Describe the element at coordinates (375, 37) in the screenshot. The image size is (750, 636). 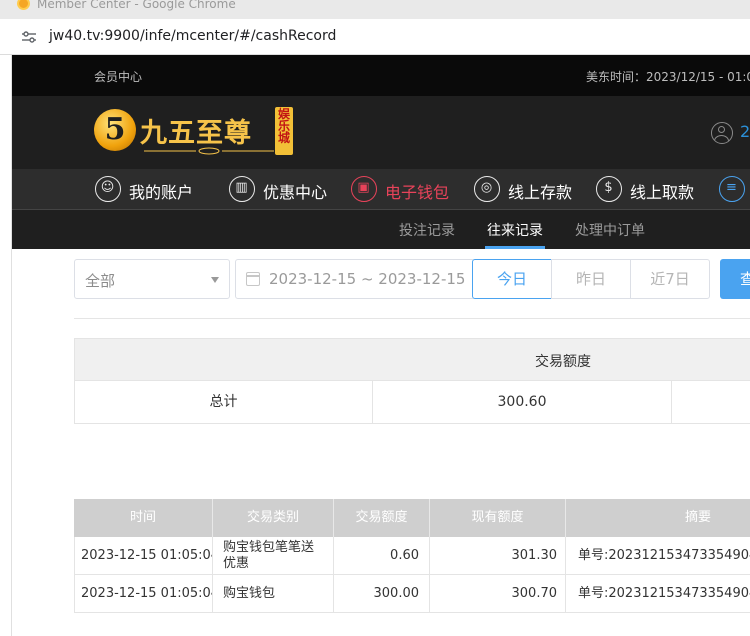
I see `address-bar: jw40.tv:9900/infe/mcenter/#/cashRecord` at that location.